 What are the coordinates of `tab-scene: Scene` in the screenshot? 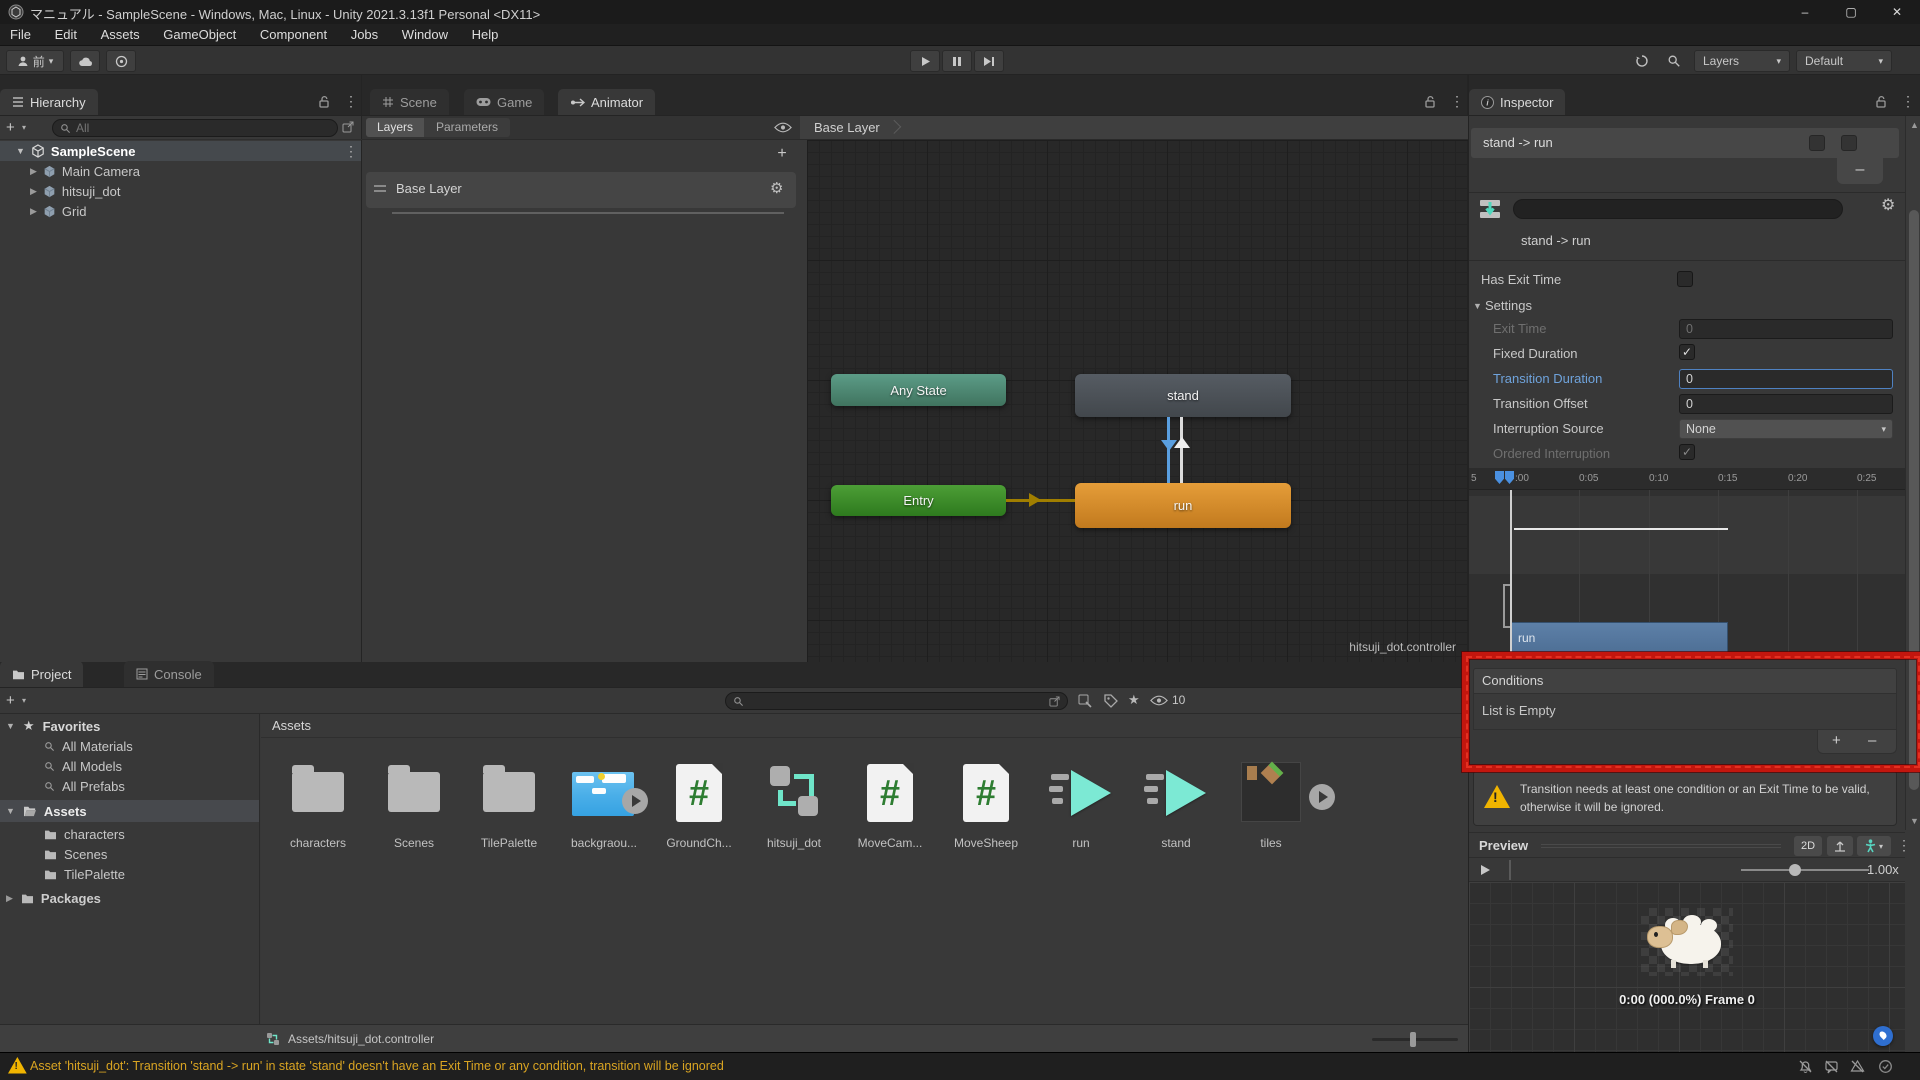 It's located at (409, 102).